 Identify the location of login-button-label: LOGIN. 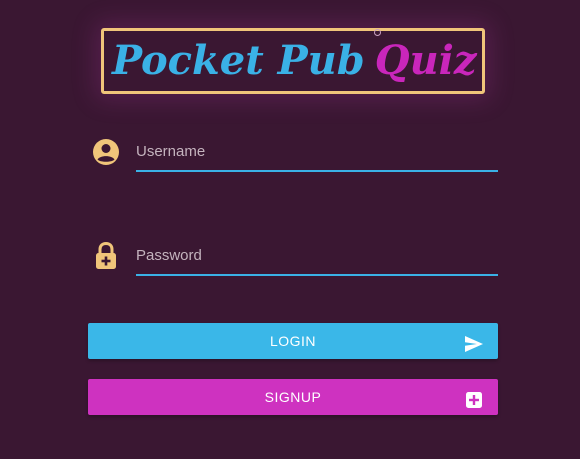
(293, 341).